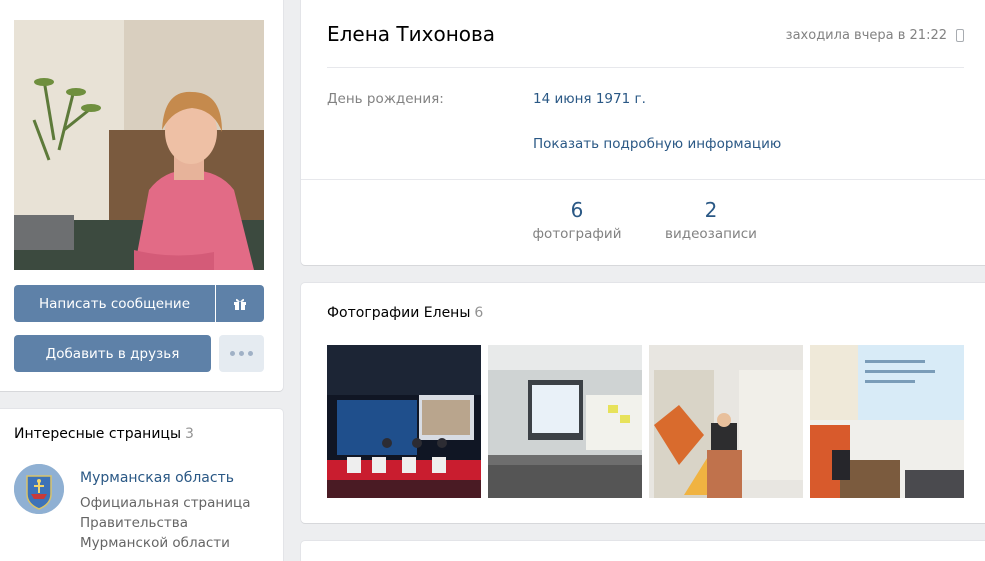  I want to click on interesting-pages-label: Интересные страницы, so click(98, 434).